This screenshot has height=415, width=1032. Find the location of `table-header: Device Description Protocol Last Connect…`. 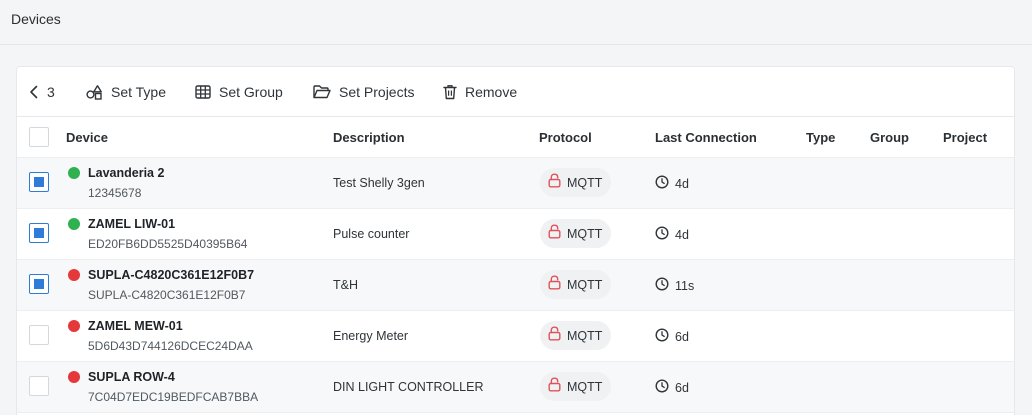

table-header: Device Description Protocol Last Connect… is located at coordinates (515, 137).